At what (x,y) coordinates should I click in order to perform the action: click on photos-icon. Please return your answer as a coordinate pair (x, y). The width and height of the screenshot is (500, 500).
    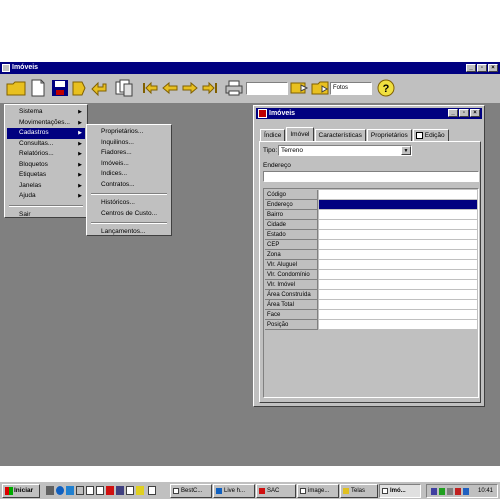
    Looking at the image, I should click on (320, 88).